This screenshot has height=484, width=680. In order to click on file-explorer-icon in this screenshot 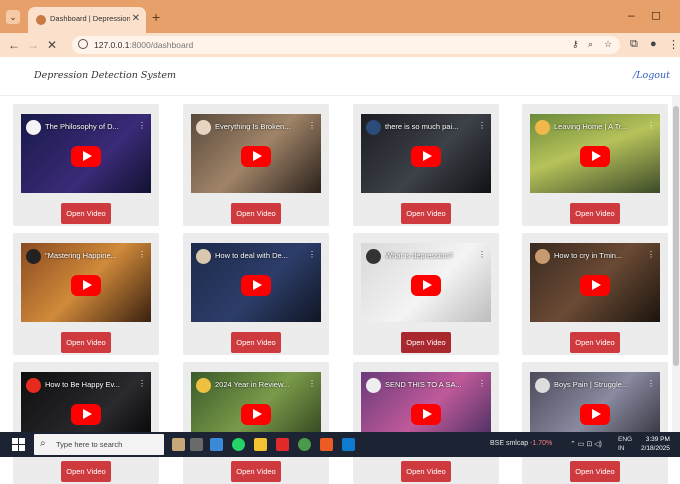, I will do `click(260, 444)`.